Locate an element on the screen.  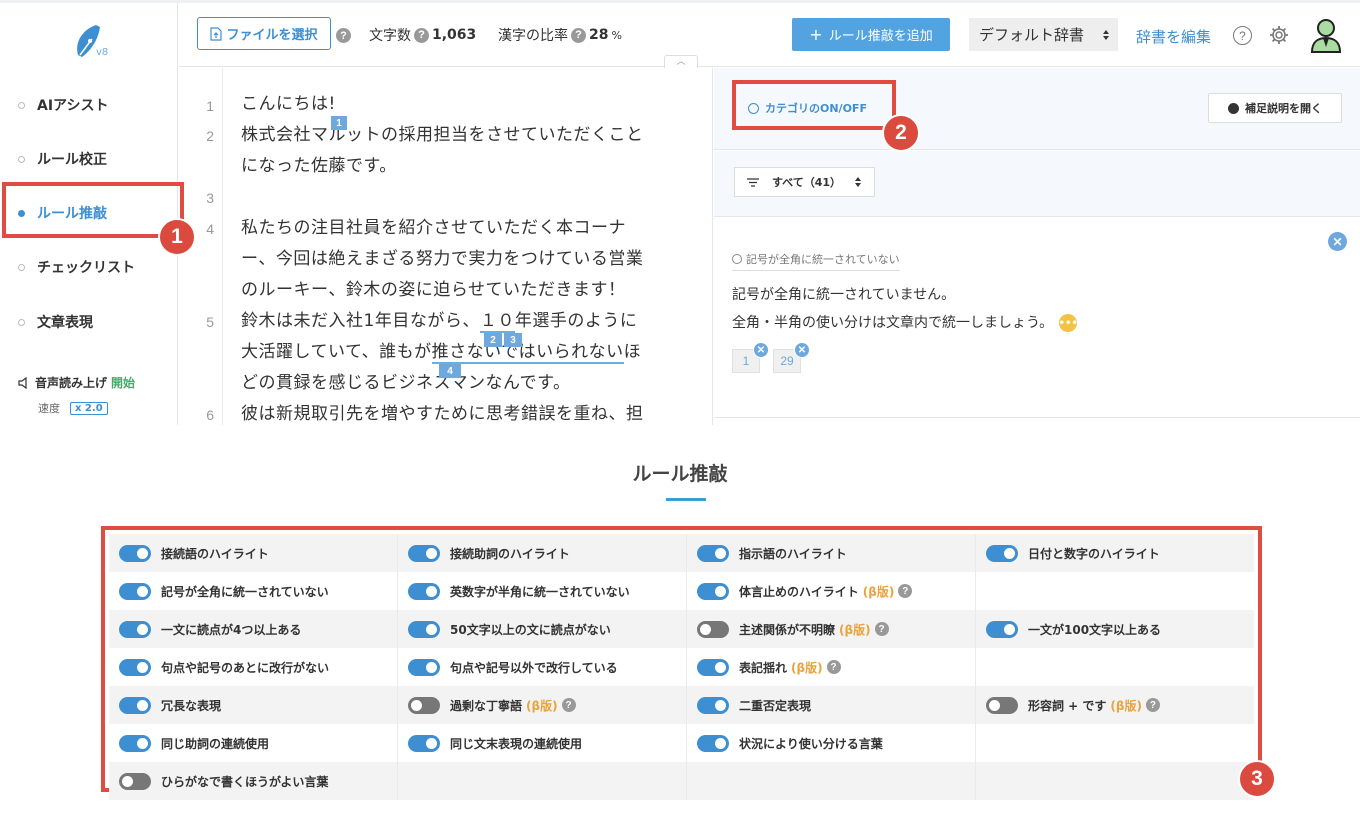
card-message-text: 全角・半角の使い分けは文章内で統一しましょう。 is located at coordinates (893, 323).